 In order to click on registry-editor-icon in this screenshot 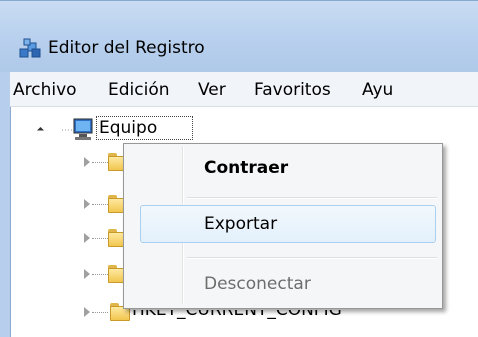, I will do `click(30, 48)`.